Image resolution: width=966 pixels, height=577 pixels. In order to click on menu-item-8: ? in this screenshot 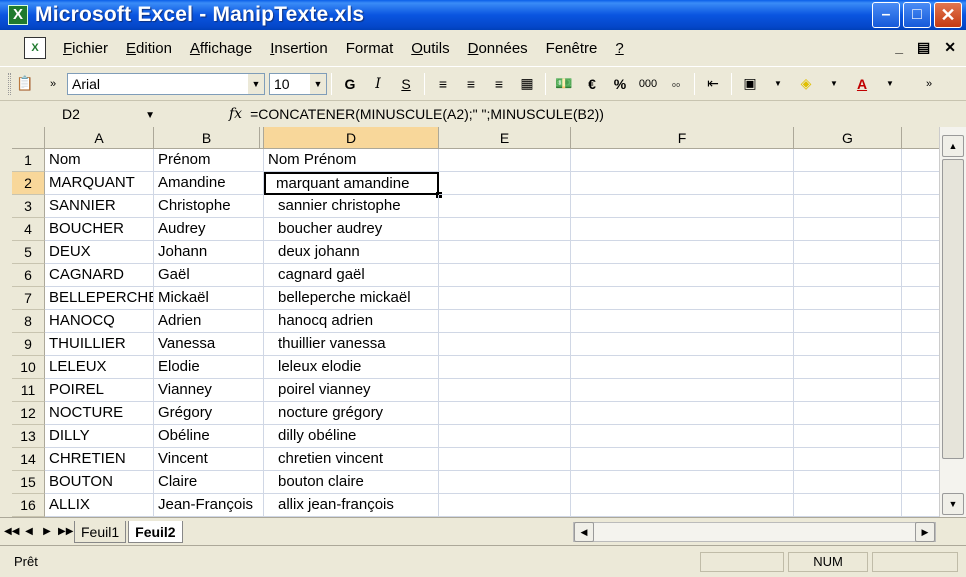, I will do `click(619, 48)`.